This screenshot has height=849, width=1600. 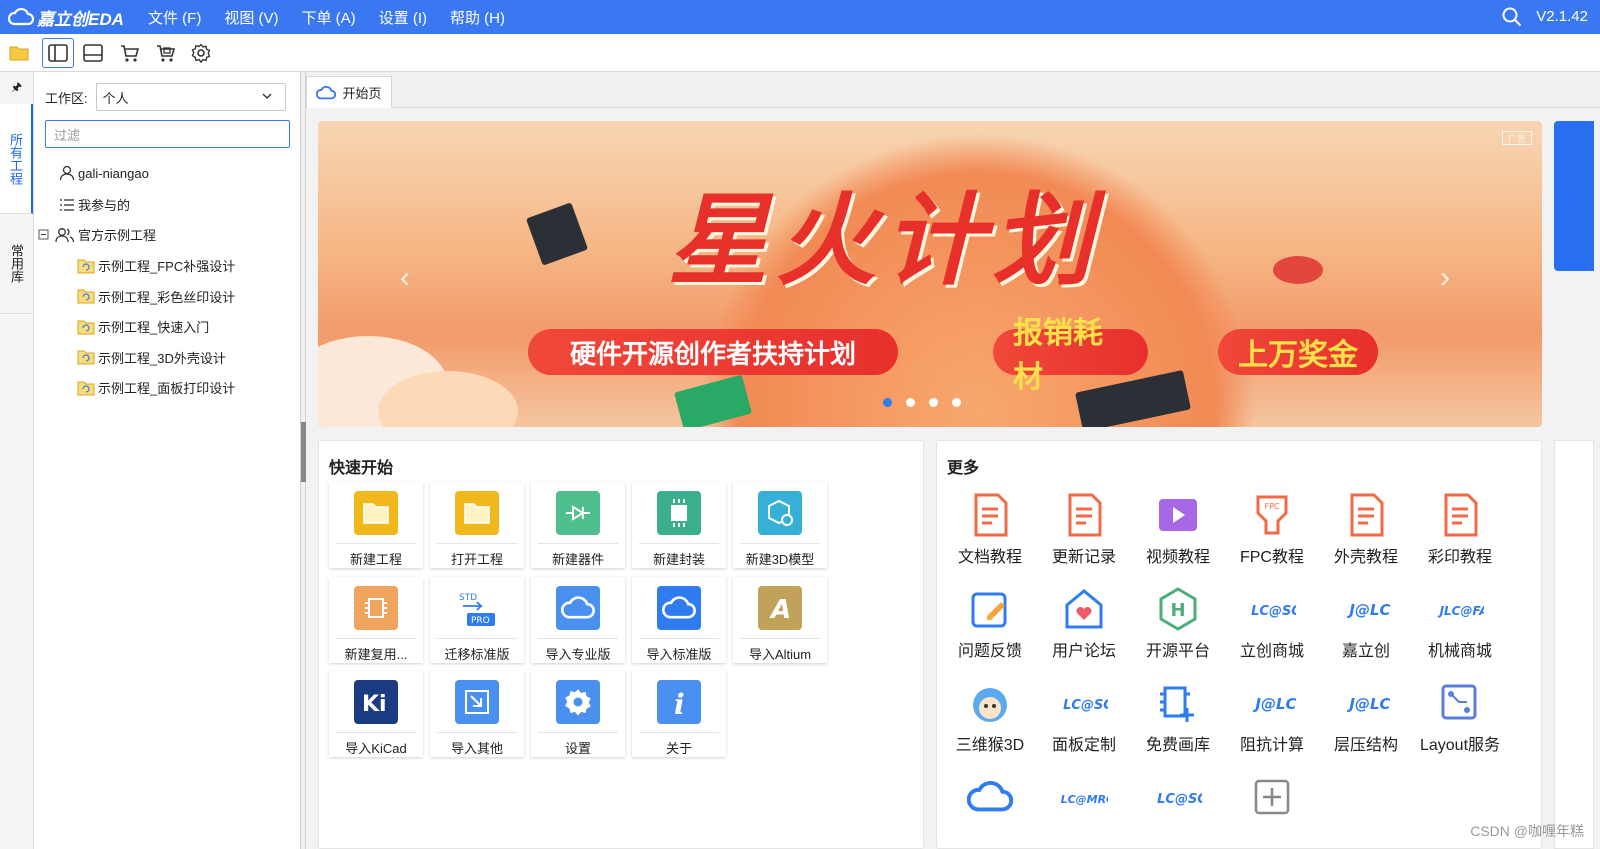 What do you see at coordinates (65, 234) in the screenshot?
I see `group-icon` at bounding box center [65, 234].